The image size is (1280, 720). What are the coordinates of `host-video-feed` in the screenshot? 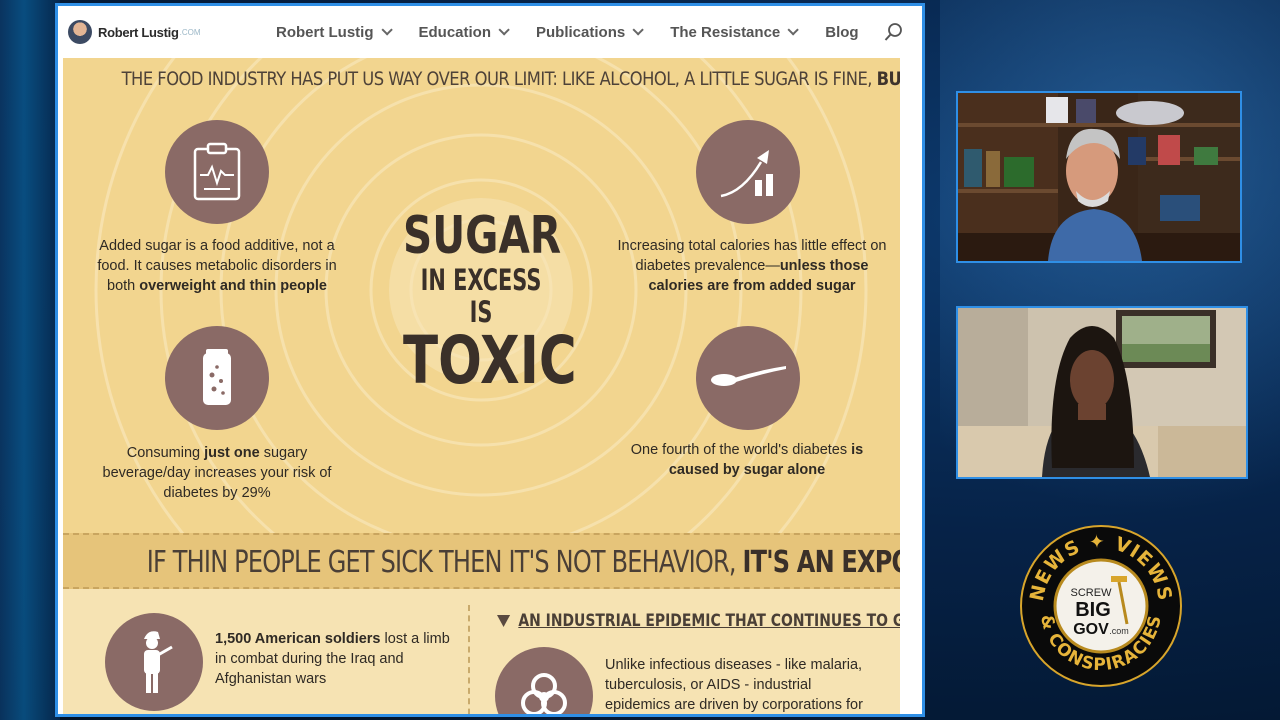 It's located at (1099, 177).